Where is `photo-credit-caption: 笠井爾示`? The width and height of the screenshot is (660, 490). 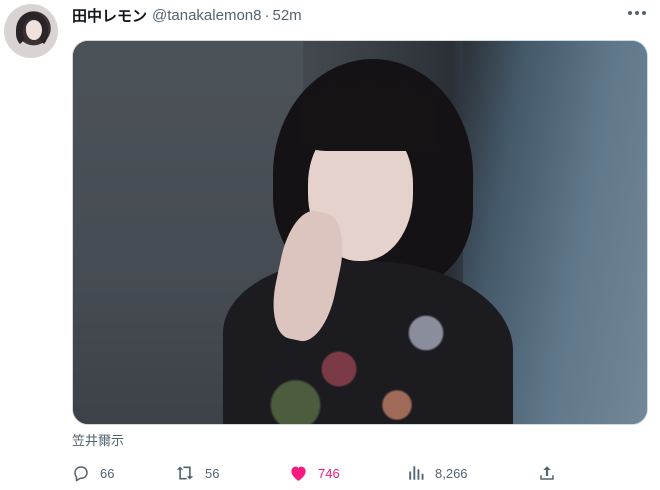
photo-credit-caption: 笠井爾示 is located at coordinates (98, 440).